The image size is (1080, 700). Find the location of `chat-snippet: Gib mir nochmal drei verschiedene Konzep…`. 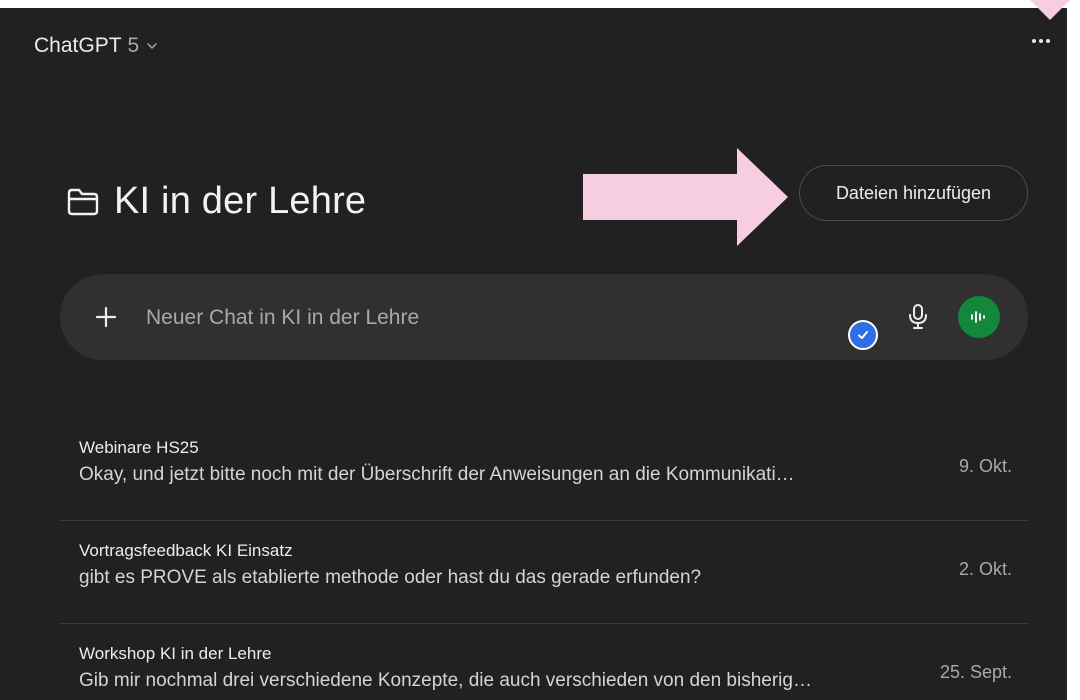

chat-snippet: Gib mir nochmal drei verschiedene Konzep… is located at coordinates (445, 680).